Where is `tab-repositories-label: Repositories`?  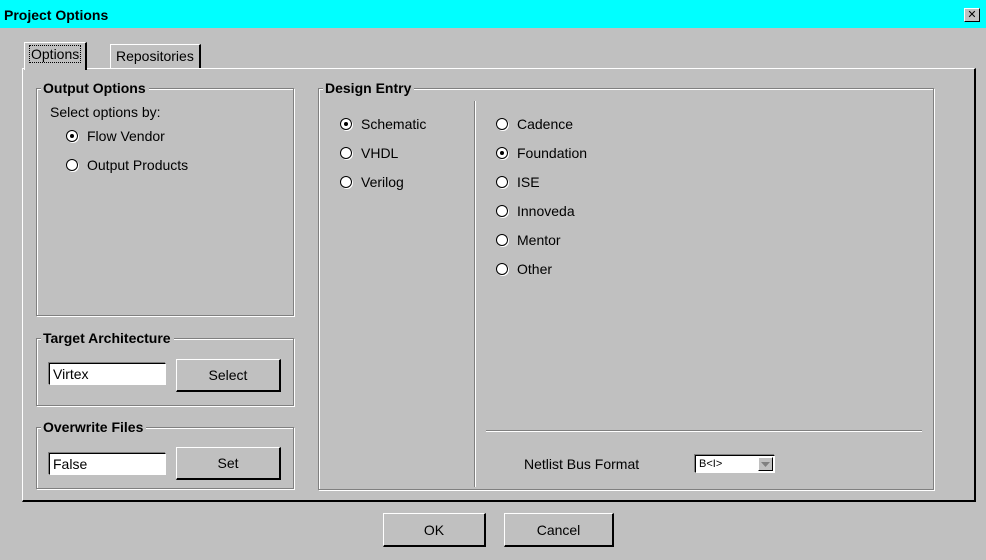
tab-repositories-label: Repositories is located at coordinates (155, 56).